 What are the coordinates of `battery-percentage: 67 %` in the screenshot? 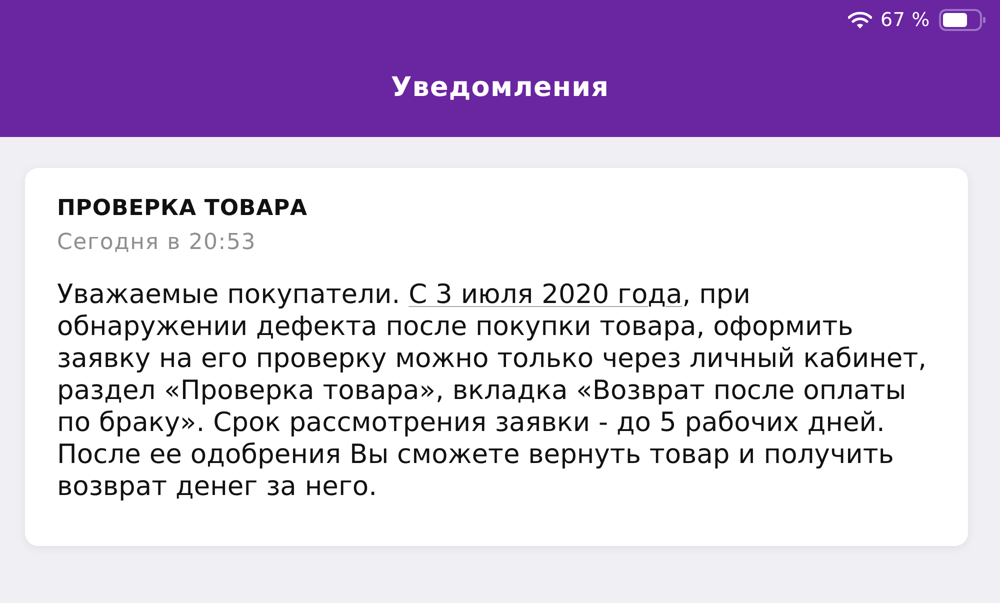 It's located at (905, 20).